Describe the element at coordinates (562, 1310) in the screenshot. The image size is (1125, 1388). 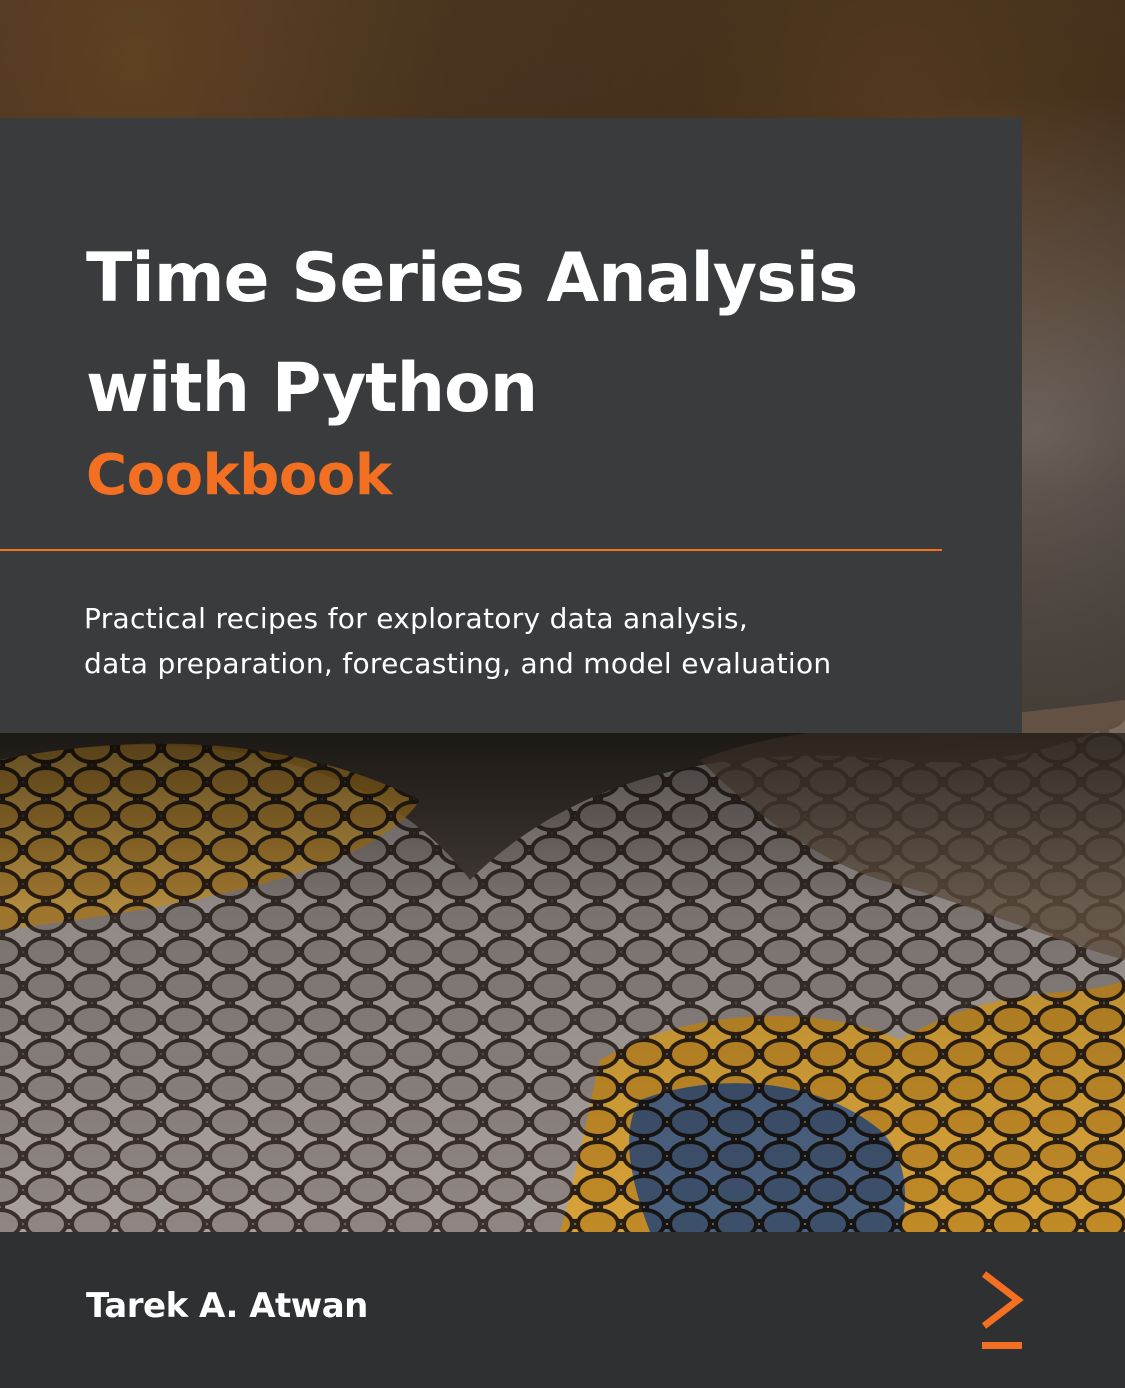
I see `cover-footer: Tarek A. Atwan` at that location.